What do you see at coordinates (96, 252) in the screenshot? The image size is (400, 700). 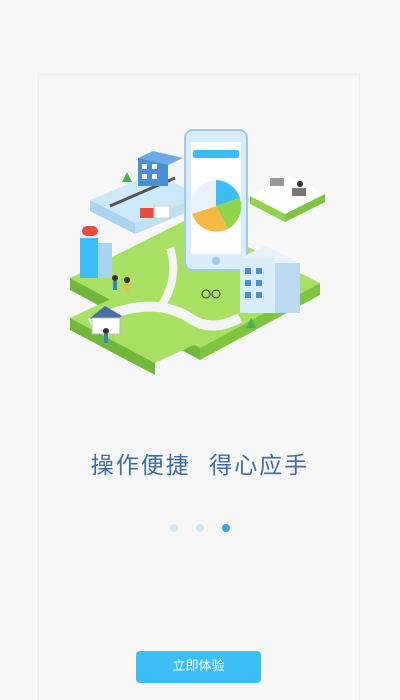 I see `pharmacy-kiosk` at bounding box center [96, 252].